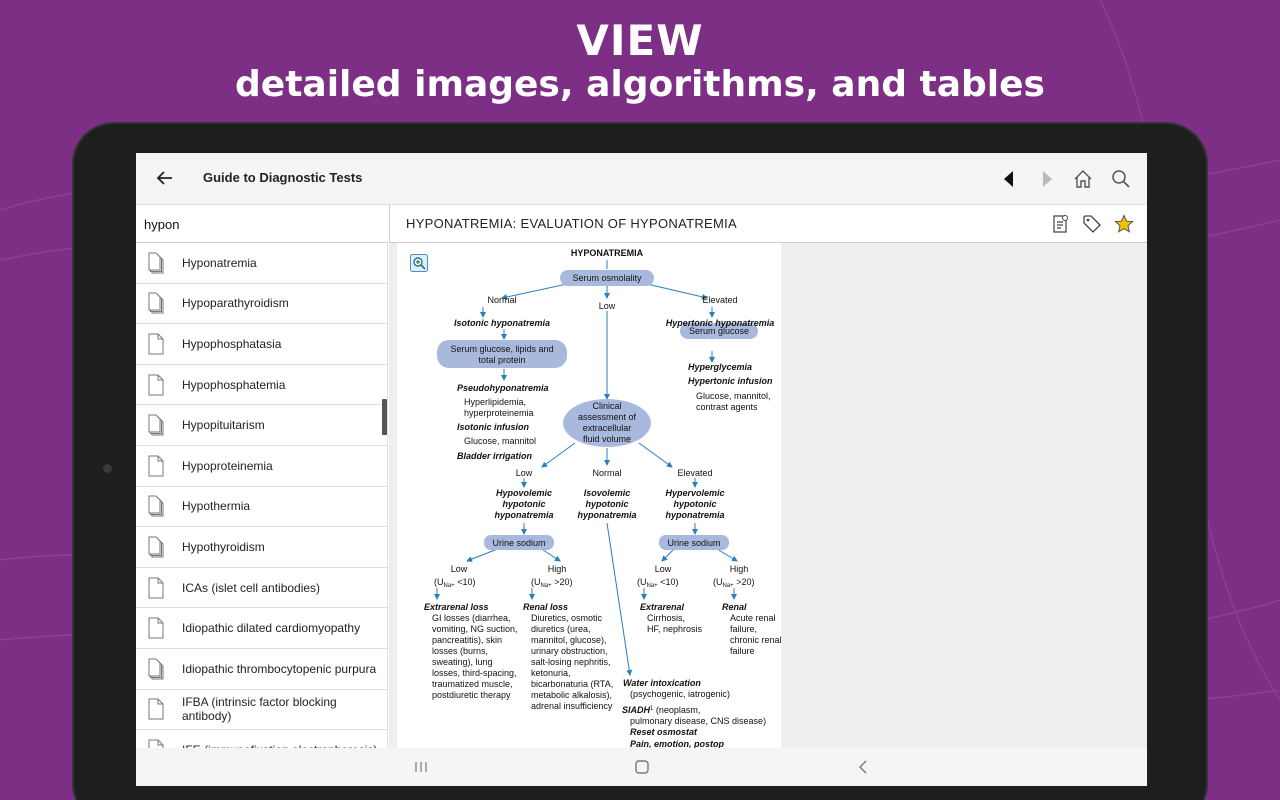 The image size is (1280, 800). What do you see at coordinates (467, 640) in the screenshot?
I see `algo-detail-line: pancreatitis), skin` at bounding box center [467, 640].